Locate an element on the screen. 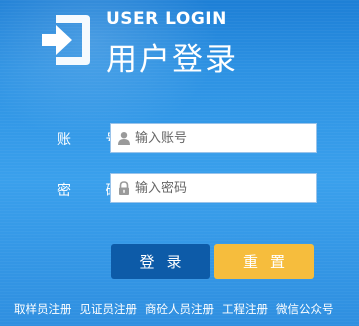 The height and width of the screenshot is (326, 359). title-english: USER LOGIN is located at coordinates (166, 19).